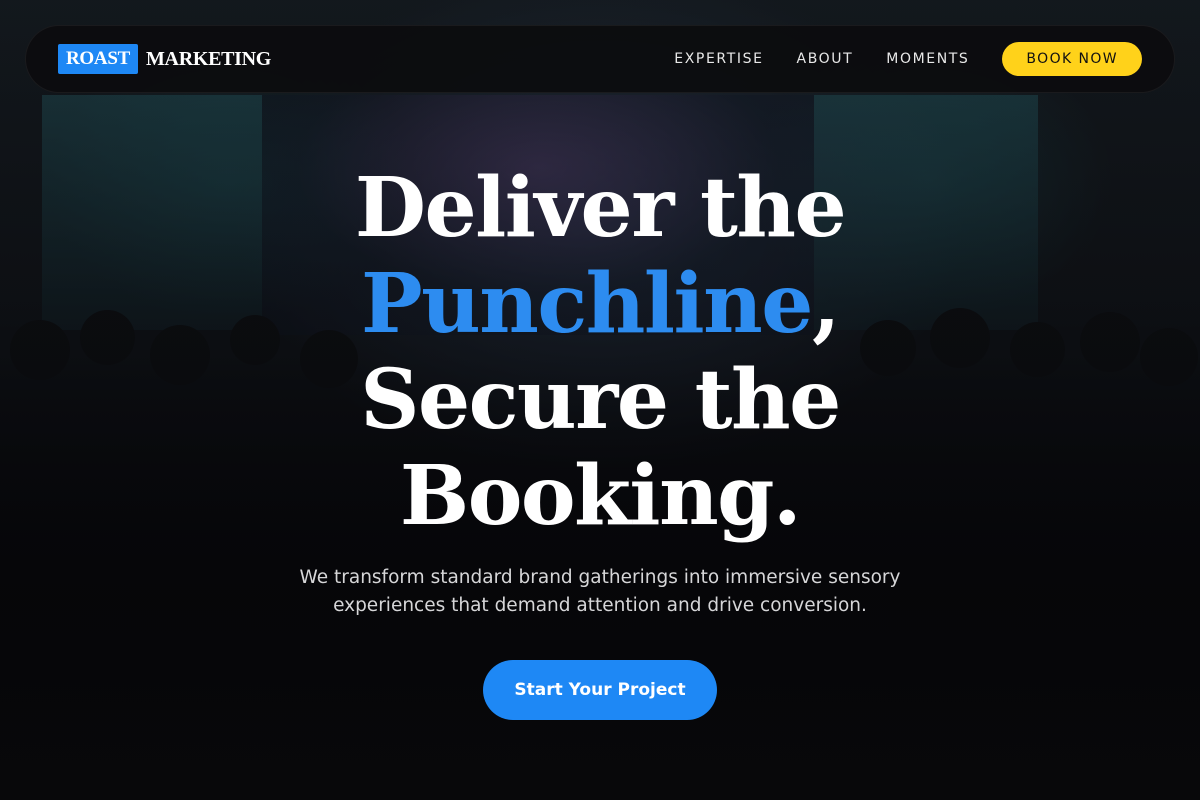 This screenshot has width=1200, height=800. Describe the element at coordinates (826, 304) in the screenshot. I see `headline-comma: ,` at that location.